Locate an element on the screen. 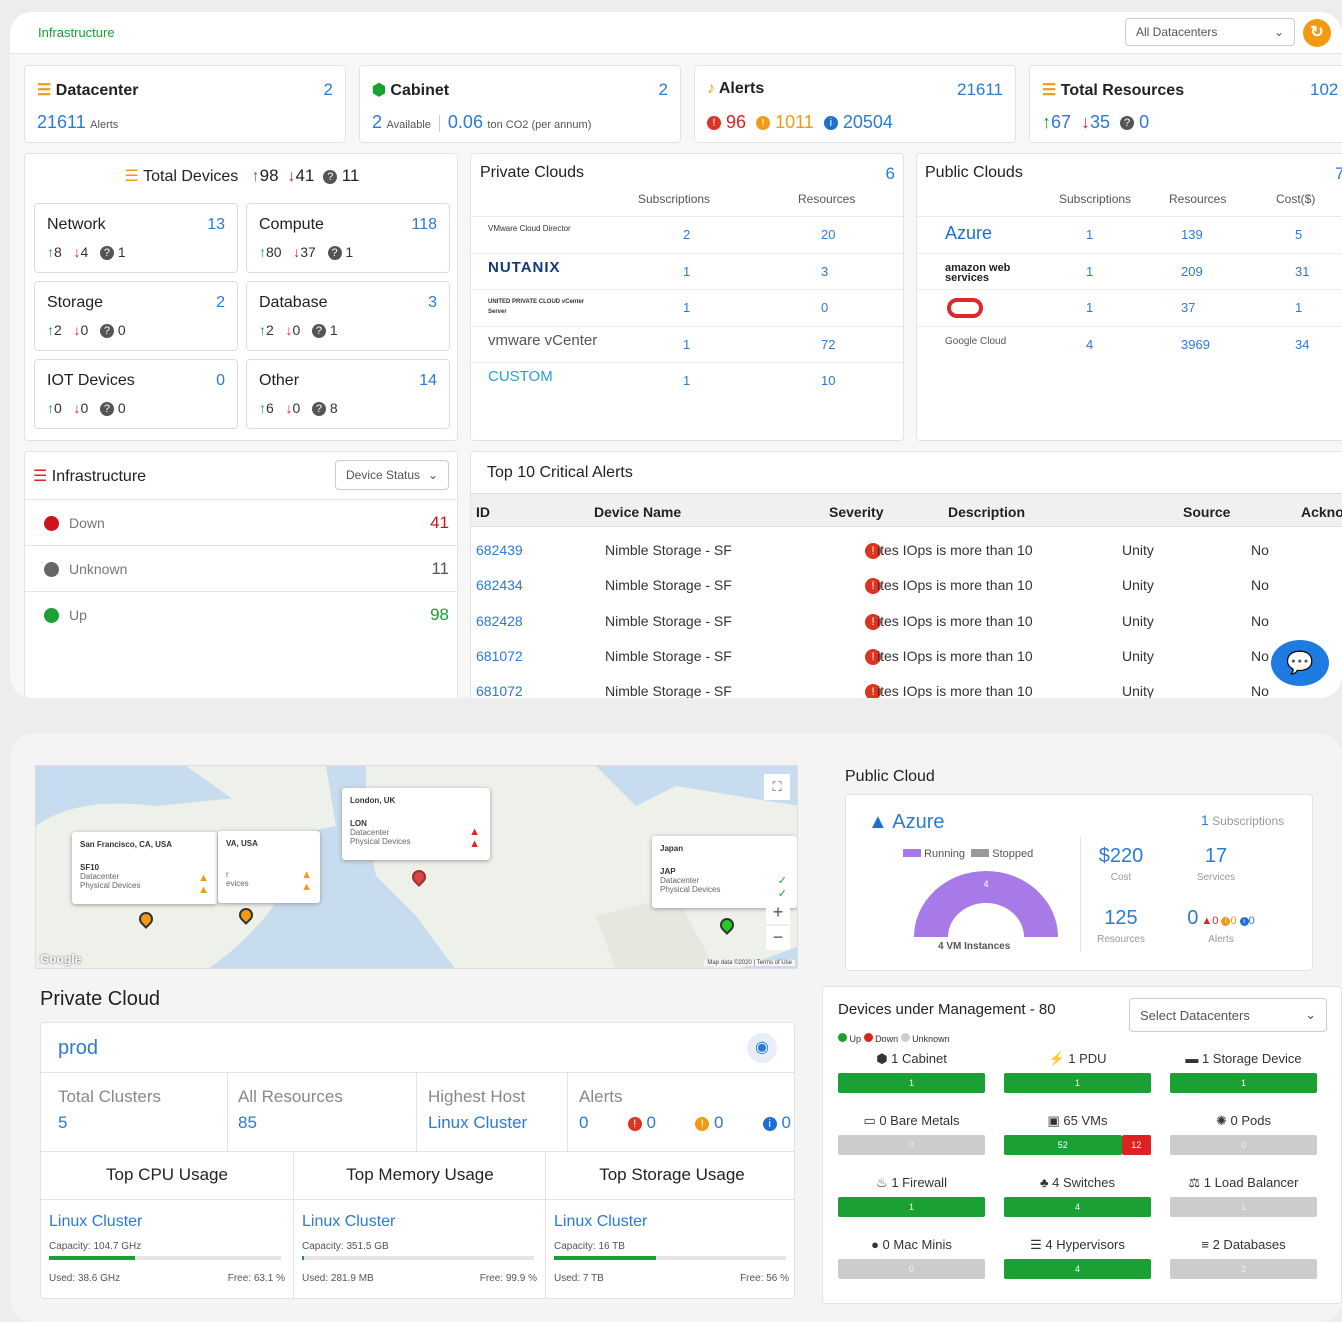  datacenter-count: 2 is located at coordinates (328, 89).